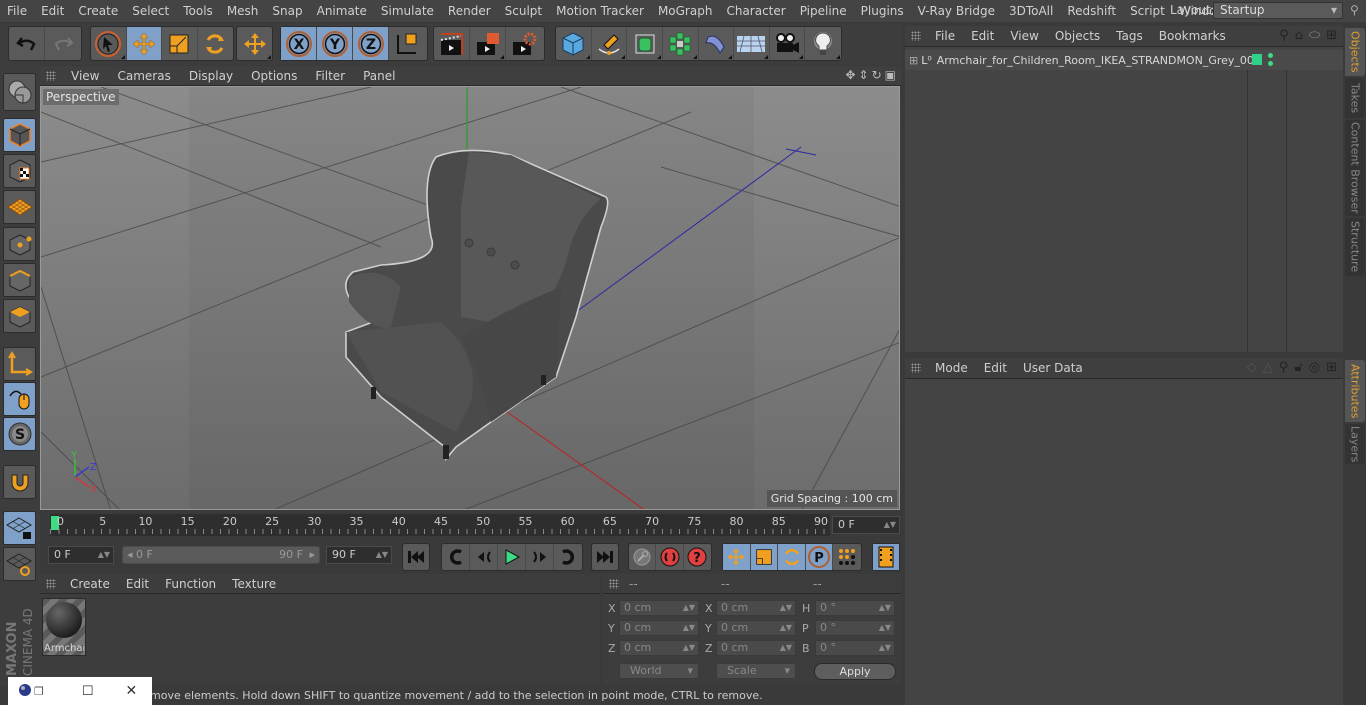 The width and height of the screenshot is (1366, 705). I want to click on objects-menu-view: View, so click(1024, 36).